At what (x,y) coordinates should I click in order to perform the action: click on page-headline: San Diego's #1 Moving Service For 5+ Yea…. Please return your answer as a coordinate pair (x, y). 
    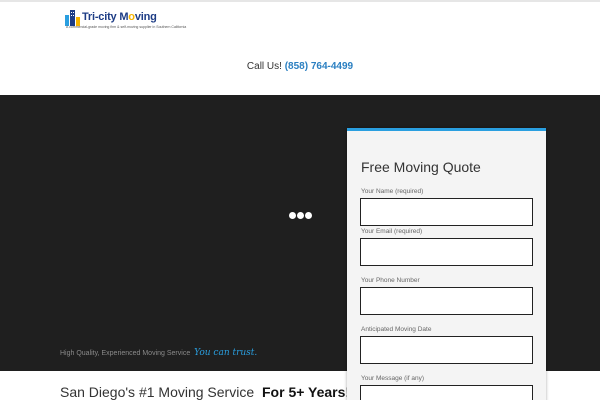
    Looking at the image, I should click on (205, 392).